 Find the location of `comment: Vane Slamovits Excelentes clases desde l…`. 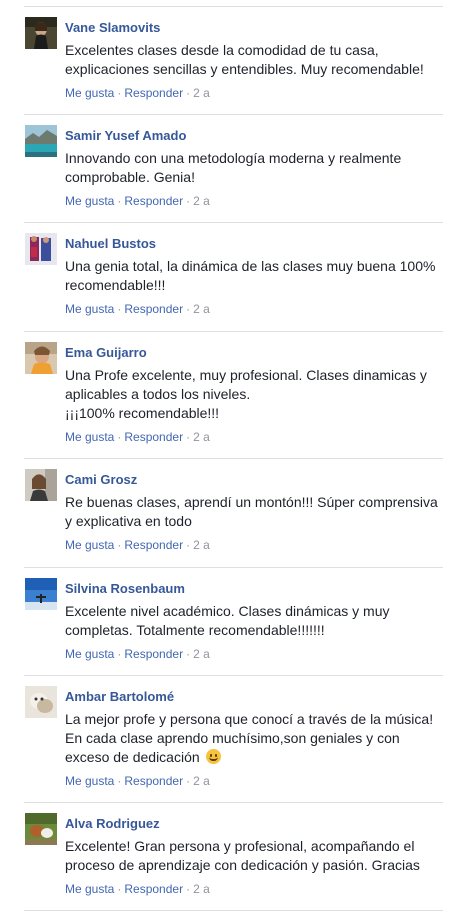

comment: Vane Slamovits Excelentes clases desde l… is located at coordinates (233, 61).